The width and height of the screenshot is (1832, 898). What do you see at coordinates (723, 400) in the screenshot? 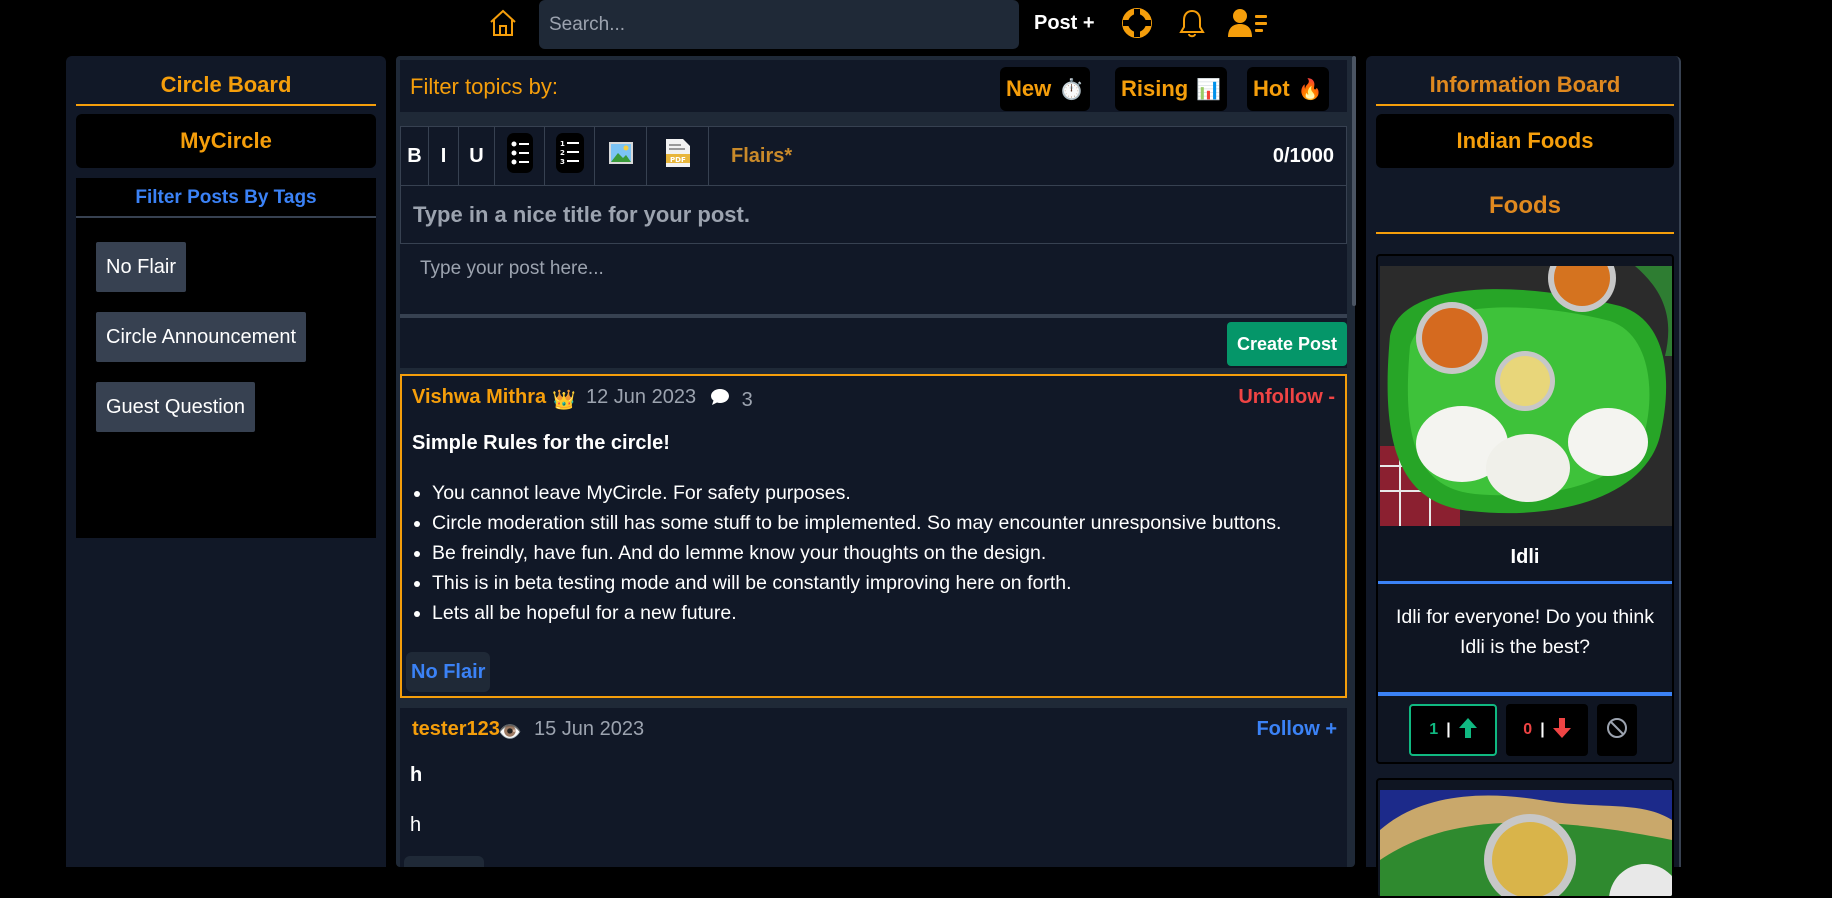
I see `comment-icon` at bounding box center [723, 400].